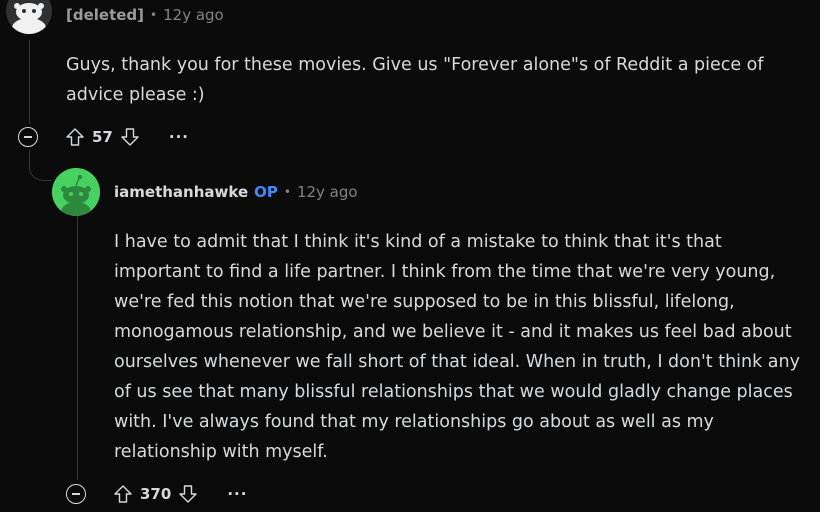  What do you see at coordinates (266, 192) in the screenshot?
I see `op-badge: OP` at bounding box center [266, 192].